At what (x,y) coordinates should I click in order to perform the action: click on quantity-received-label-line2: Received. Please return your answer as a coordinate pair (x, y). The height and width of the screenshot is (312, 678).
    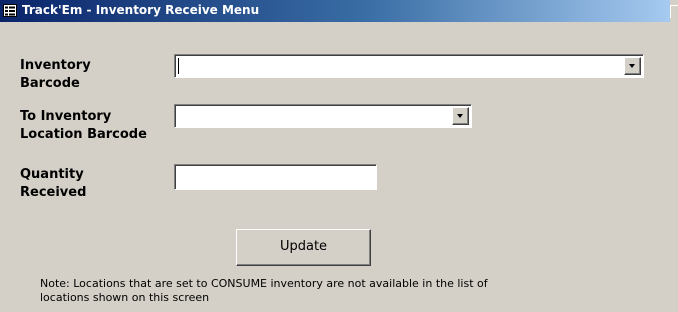
    Looking at the image, I should click on (53, 192).